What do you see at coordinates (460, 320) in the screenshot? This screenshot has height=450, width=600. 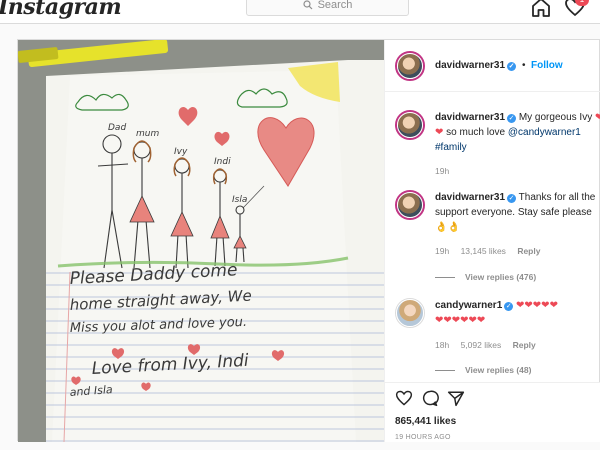 I see `comment-hearts-2: ❤❤❤❤❤❤` at bounding box center [460, 320].